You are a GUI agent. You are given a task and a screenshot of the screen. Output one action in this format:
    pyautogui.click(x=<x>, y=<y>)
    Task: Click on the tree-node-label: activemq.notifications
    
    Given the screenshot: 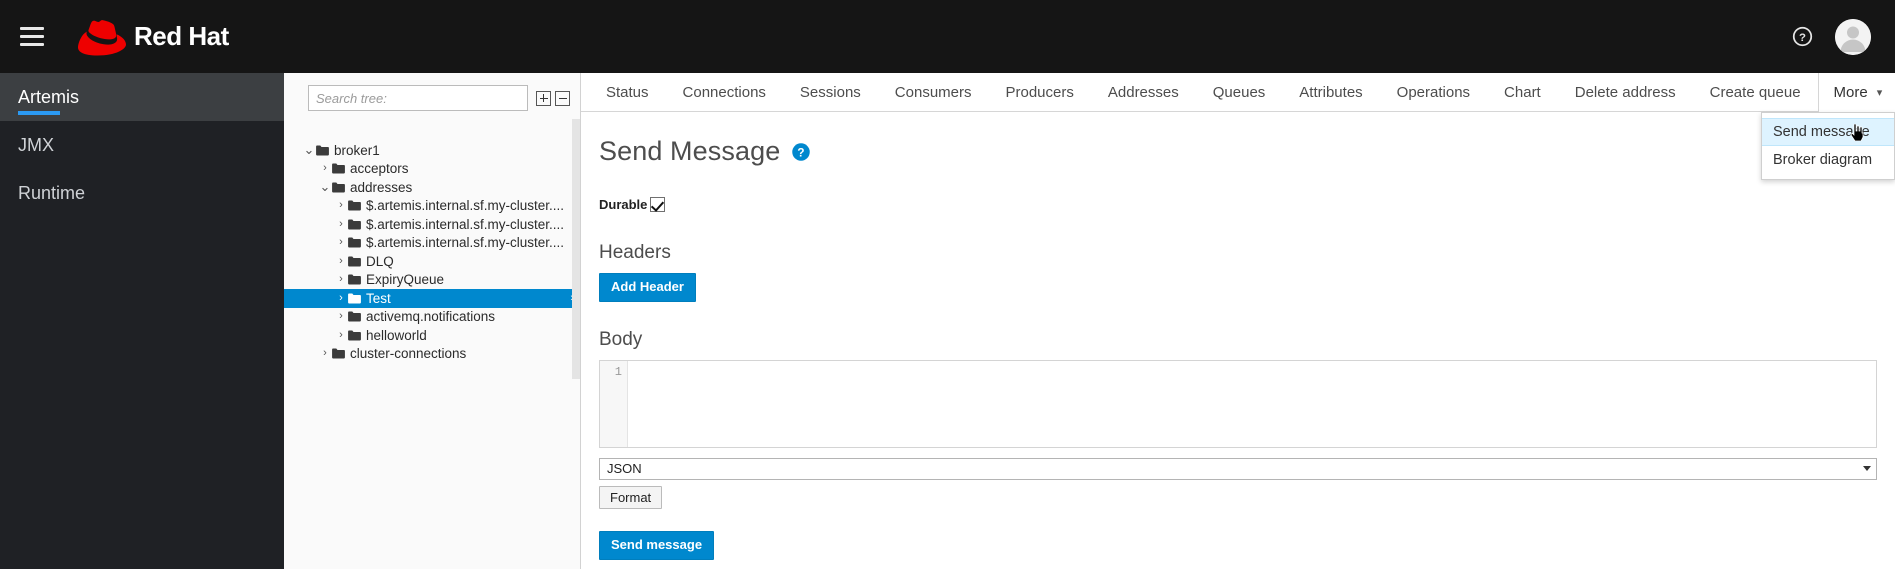 What is the action you would take?
    pyautogui.click(x=431, y=317)
    